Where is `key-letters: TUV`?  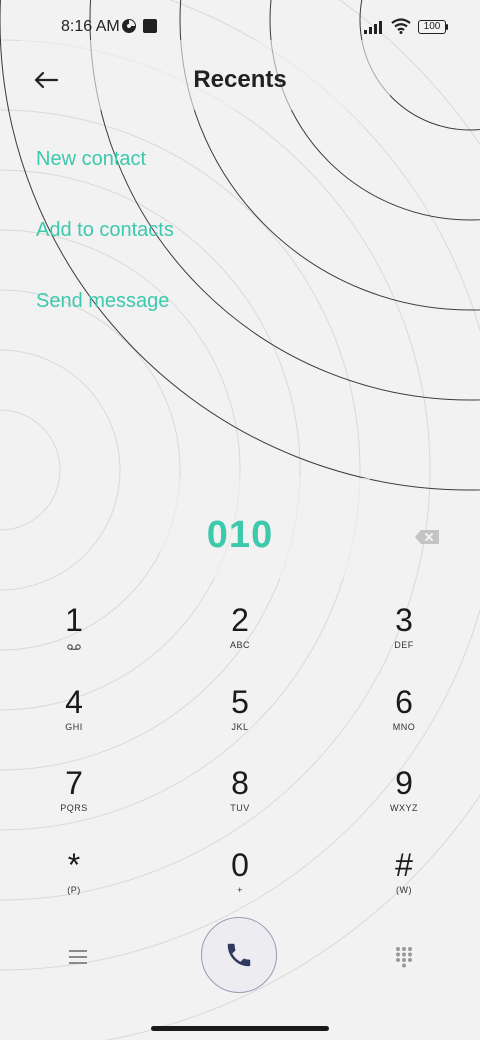
key-letters: TUV is located at coordinates (240, 808).